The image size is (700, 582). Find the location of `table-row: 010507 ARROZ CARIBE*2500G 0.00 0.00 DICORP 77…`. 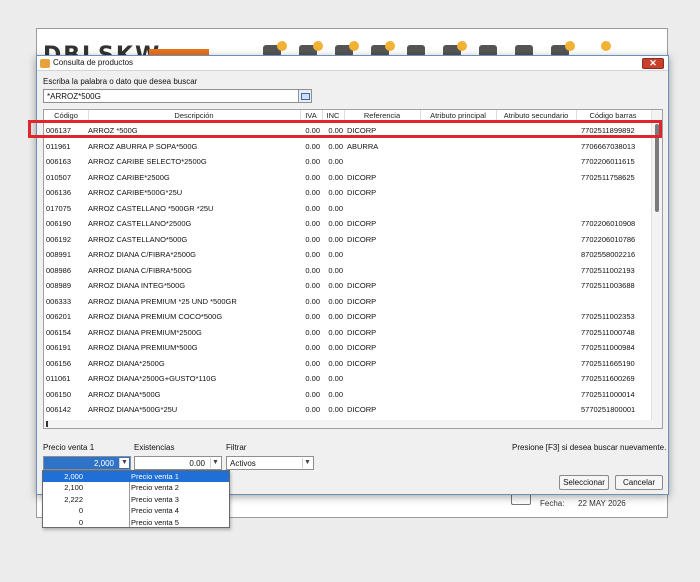

table-row: 010507 ARROZ CARIBE*2500G 0.00 0.00 DICORP 77… is located at coordinates (348, 178).